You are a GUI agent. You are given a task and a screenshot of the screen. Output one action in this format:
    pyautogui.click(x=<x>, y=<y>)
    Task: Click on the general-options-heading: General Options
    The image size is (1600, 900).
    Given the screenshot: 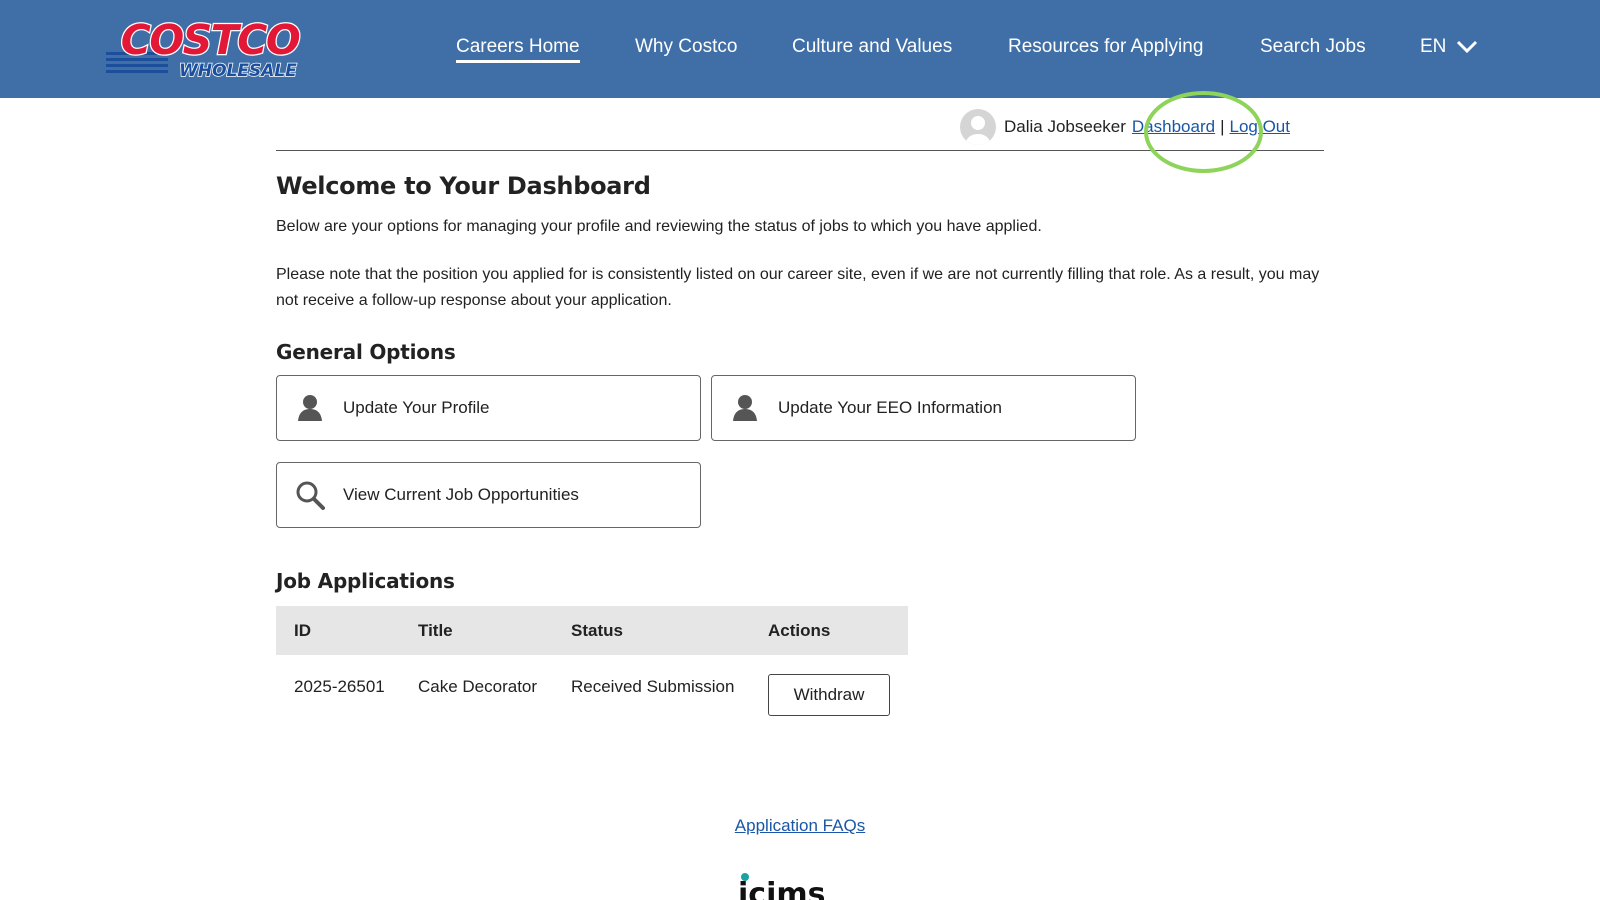 What is the action you would take?
    pyautogui.click(x=366, y=352)
    